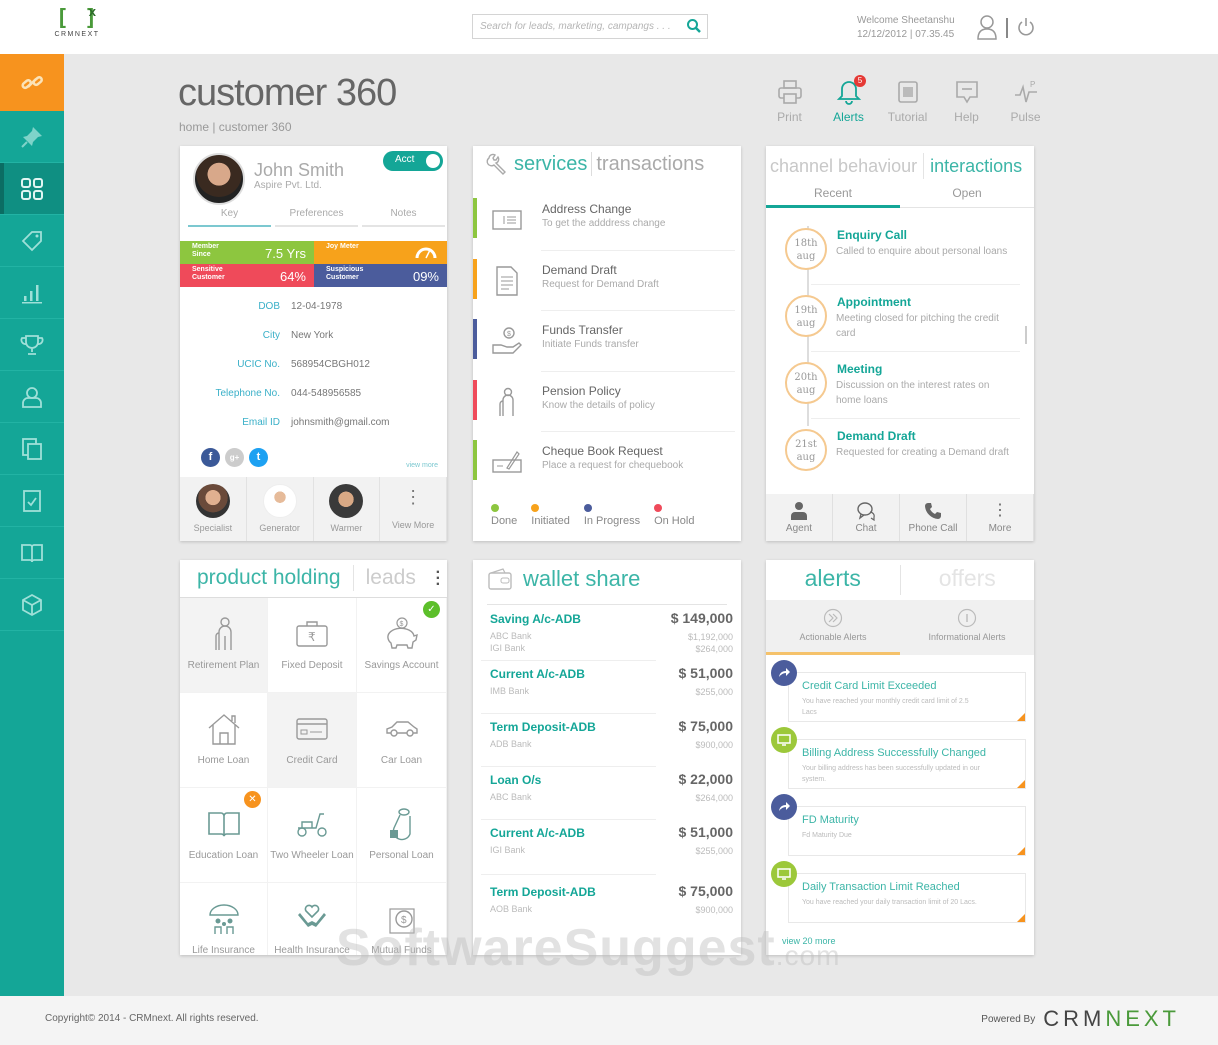 The width and height of the screenshot is (1218, 1045). I want to click on tab-transactions: transactions, so click(650, 164).